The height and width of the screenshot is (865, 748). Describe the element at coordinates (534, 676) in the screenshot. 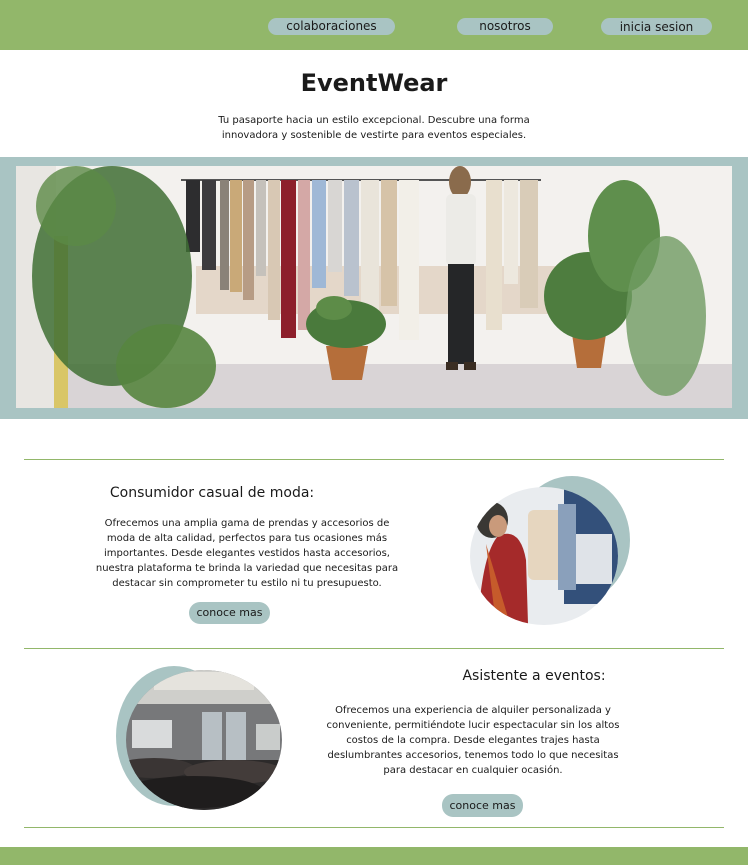

I see `section-title-eventos: Asistente a eventos:` at that location.